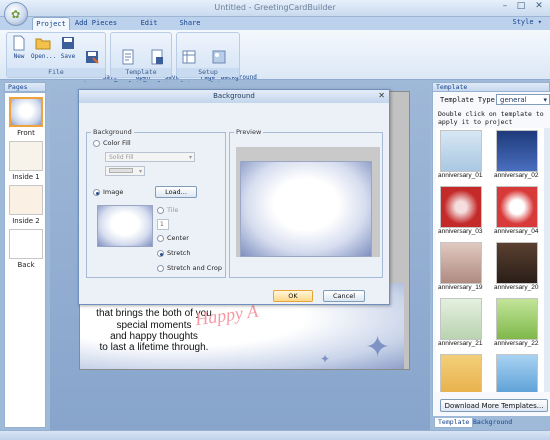  I want to click on color-fill-label: Color Fill, so click(117, 143).